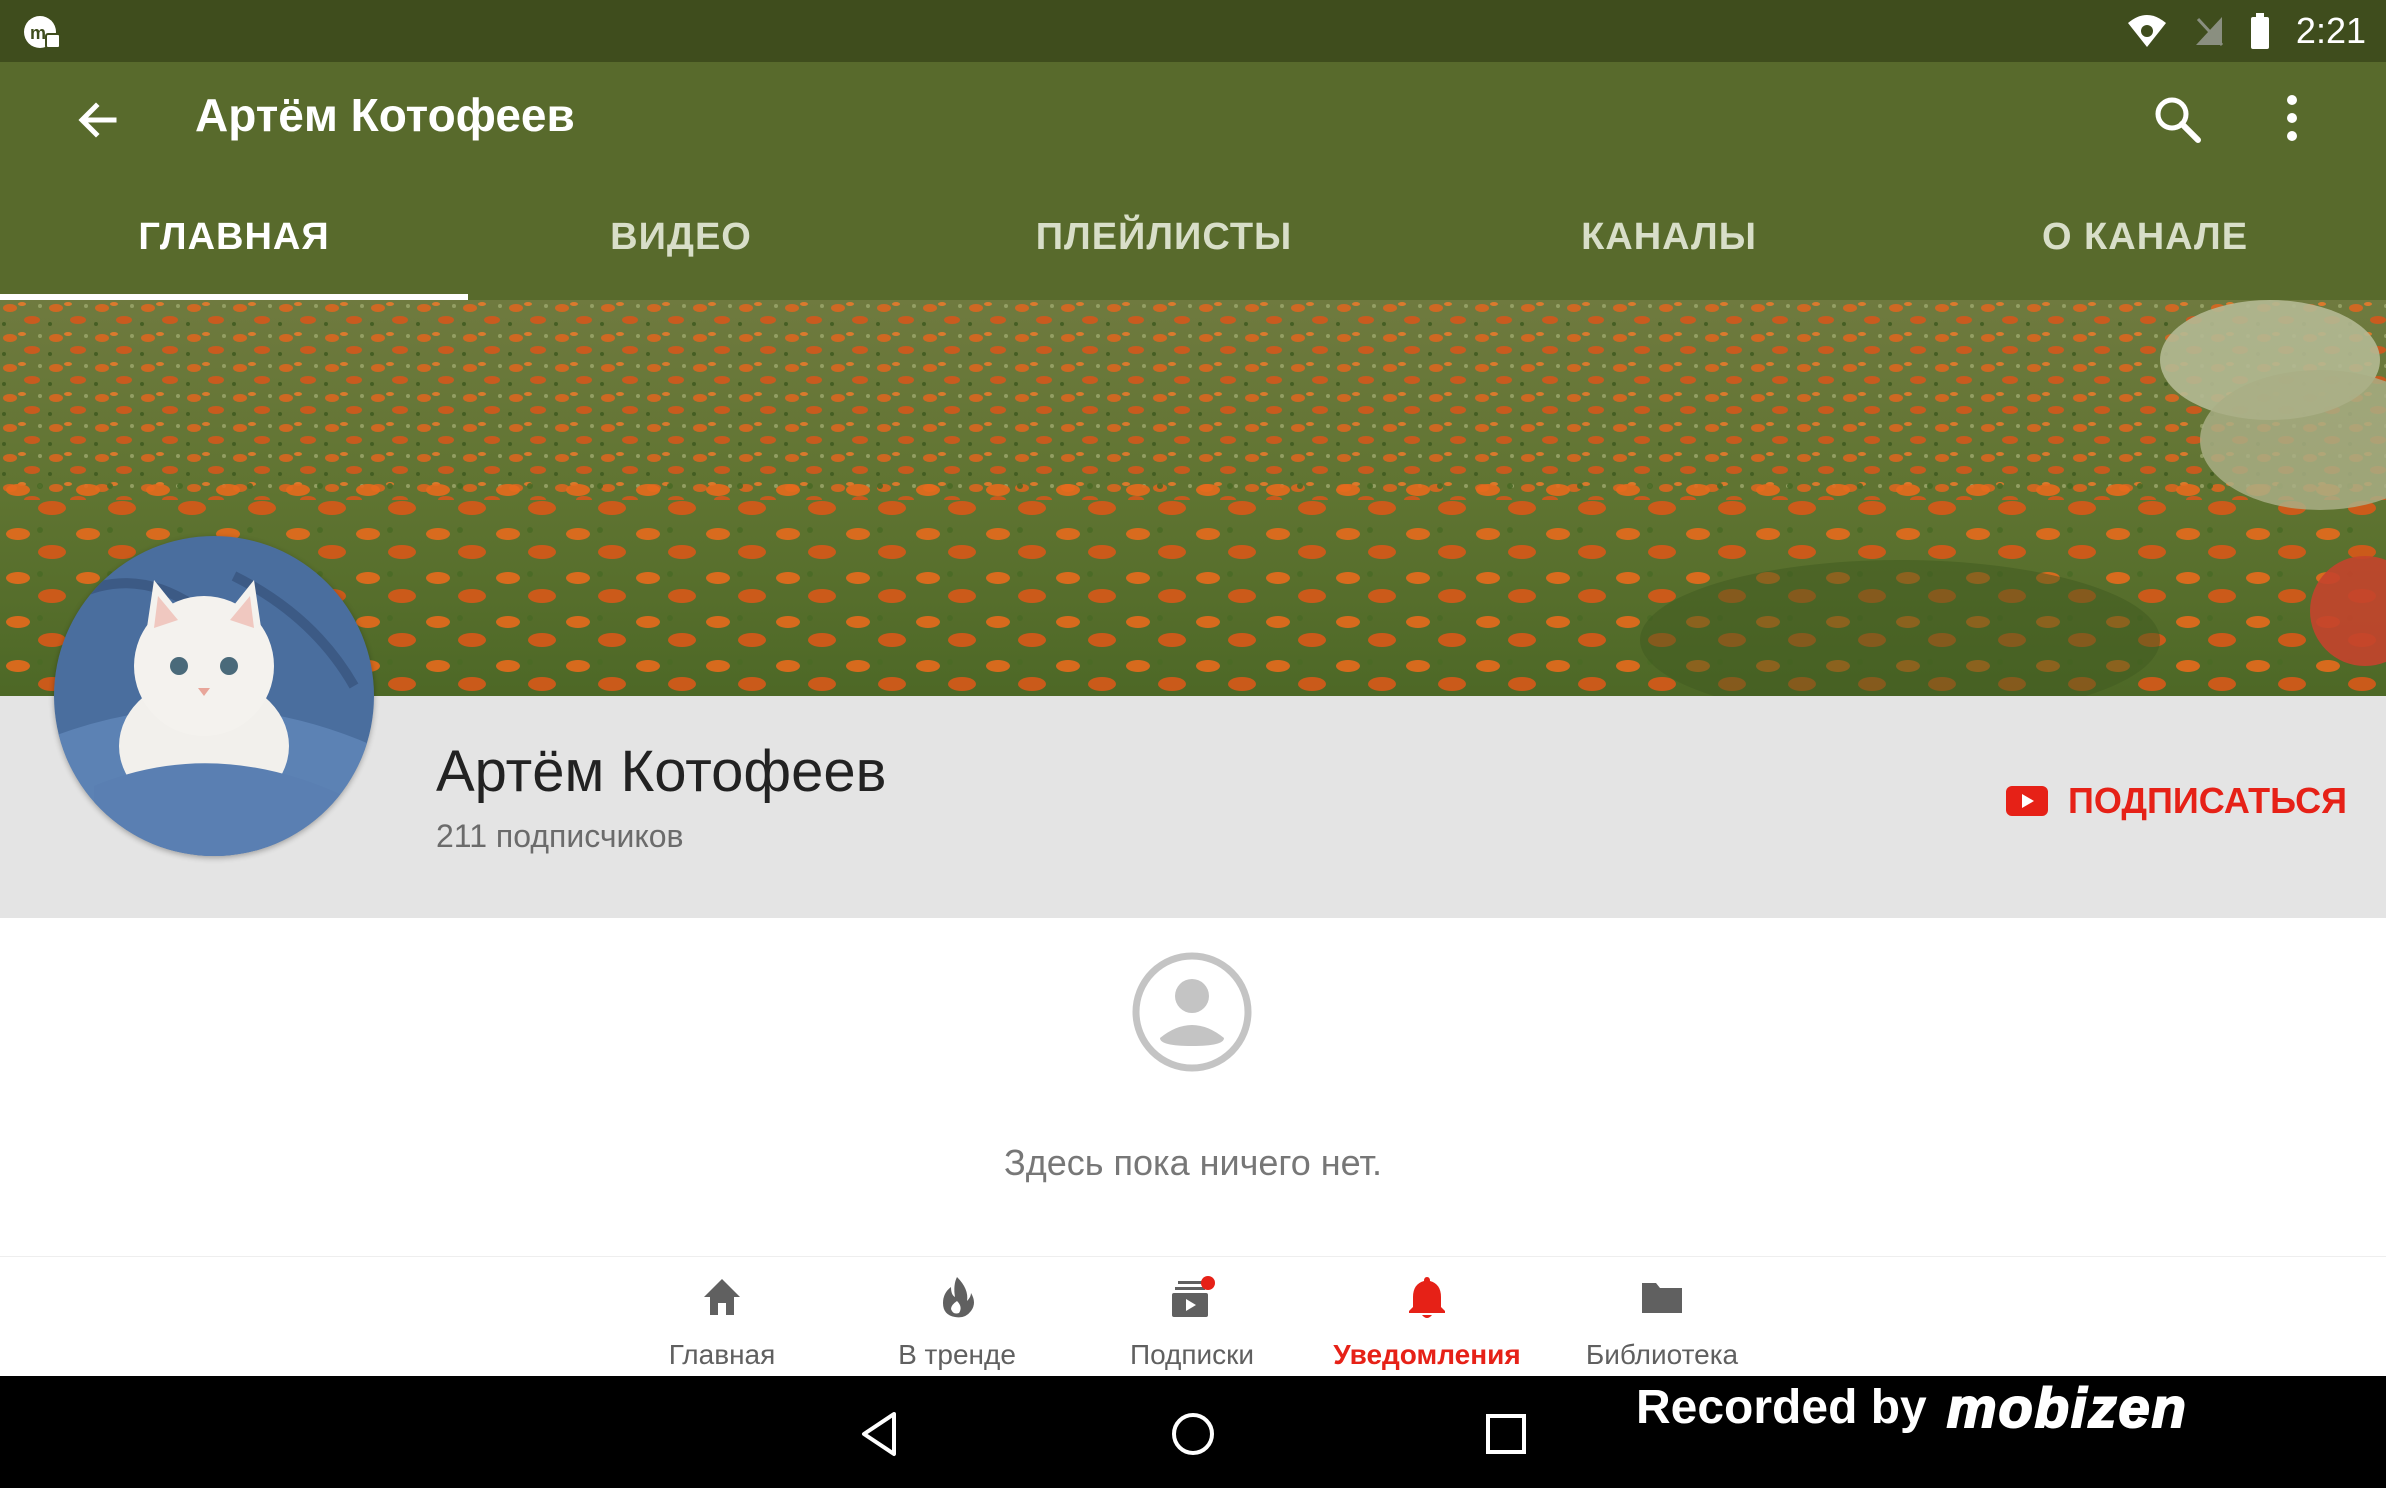  I want to click on status-icons: 2:21, so click(2246, 31).